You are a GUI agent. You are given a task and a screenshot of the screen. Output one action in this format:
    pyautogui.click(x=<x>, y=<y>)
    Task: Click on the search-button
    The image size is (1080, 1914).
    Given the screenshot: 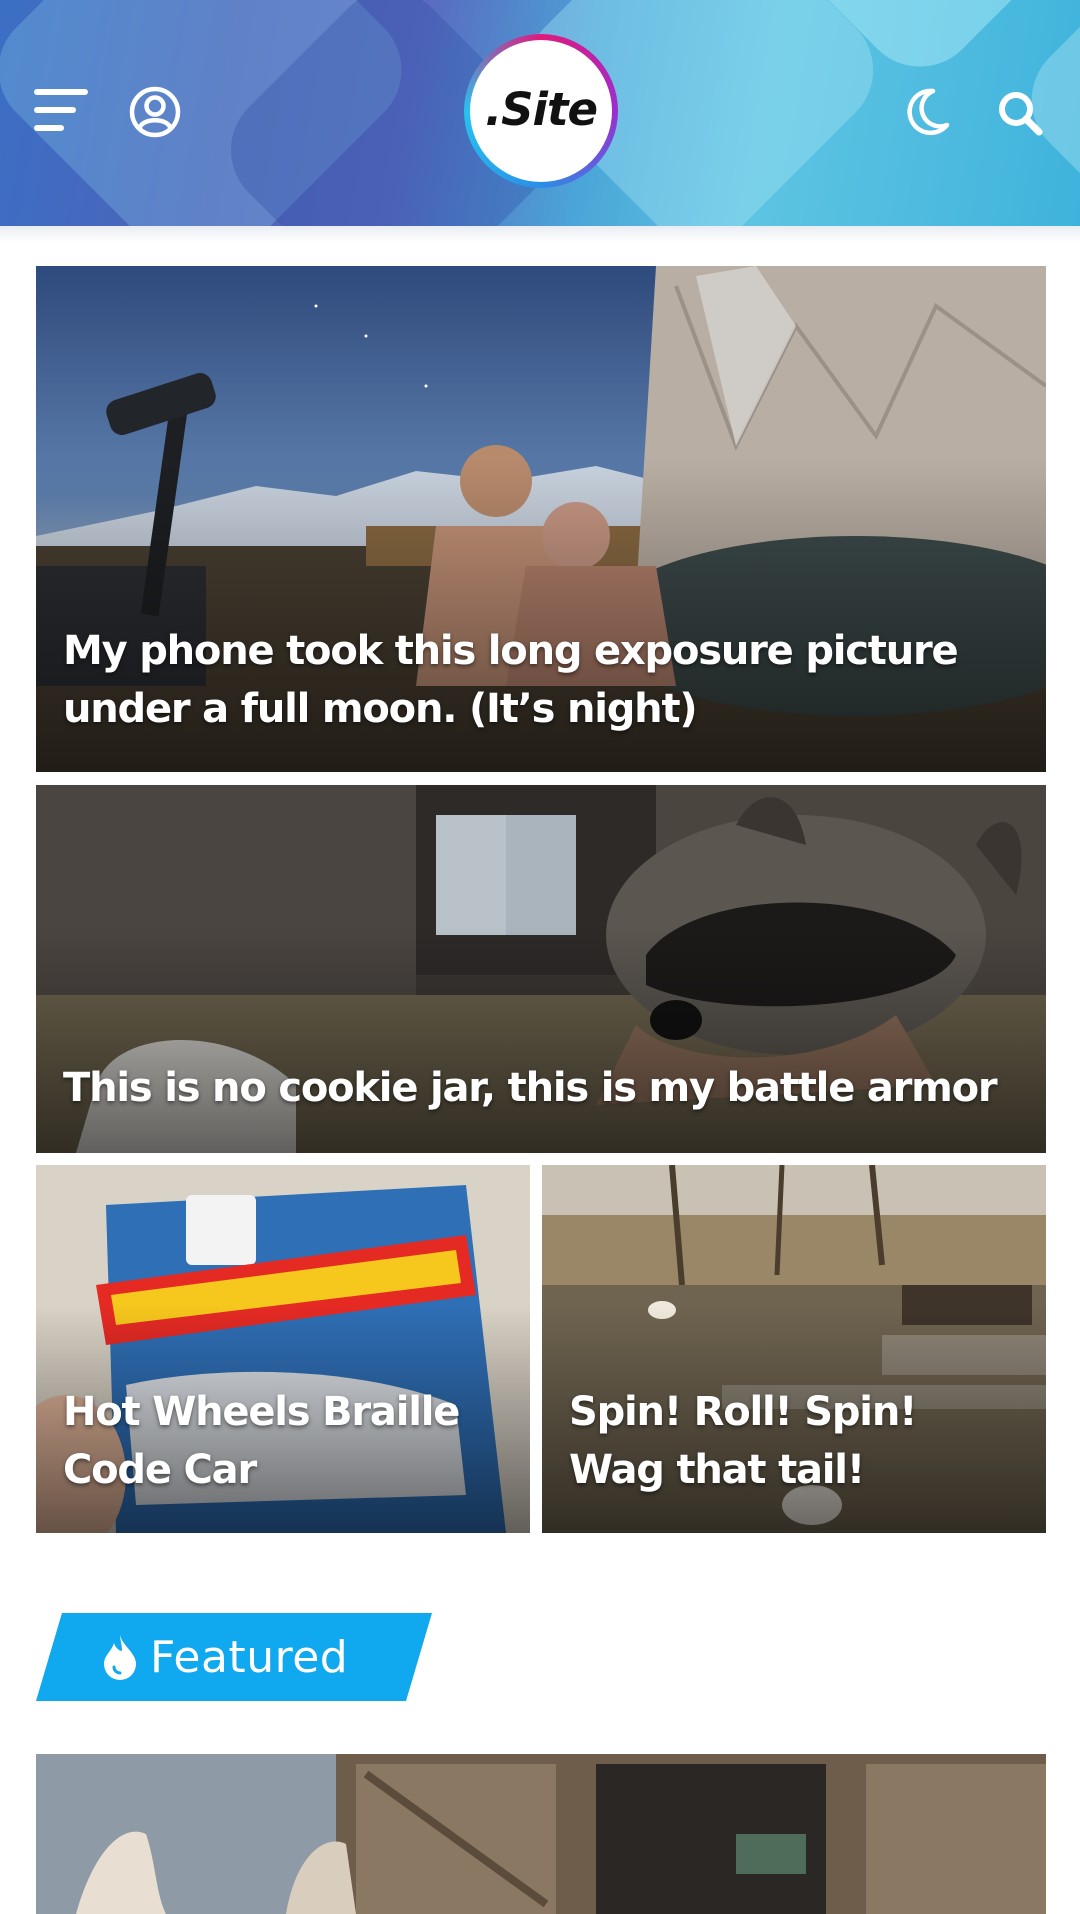 What is the action you would take?
    pyautogui.click(x=1020, y=113)
    